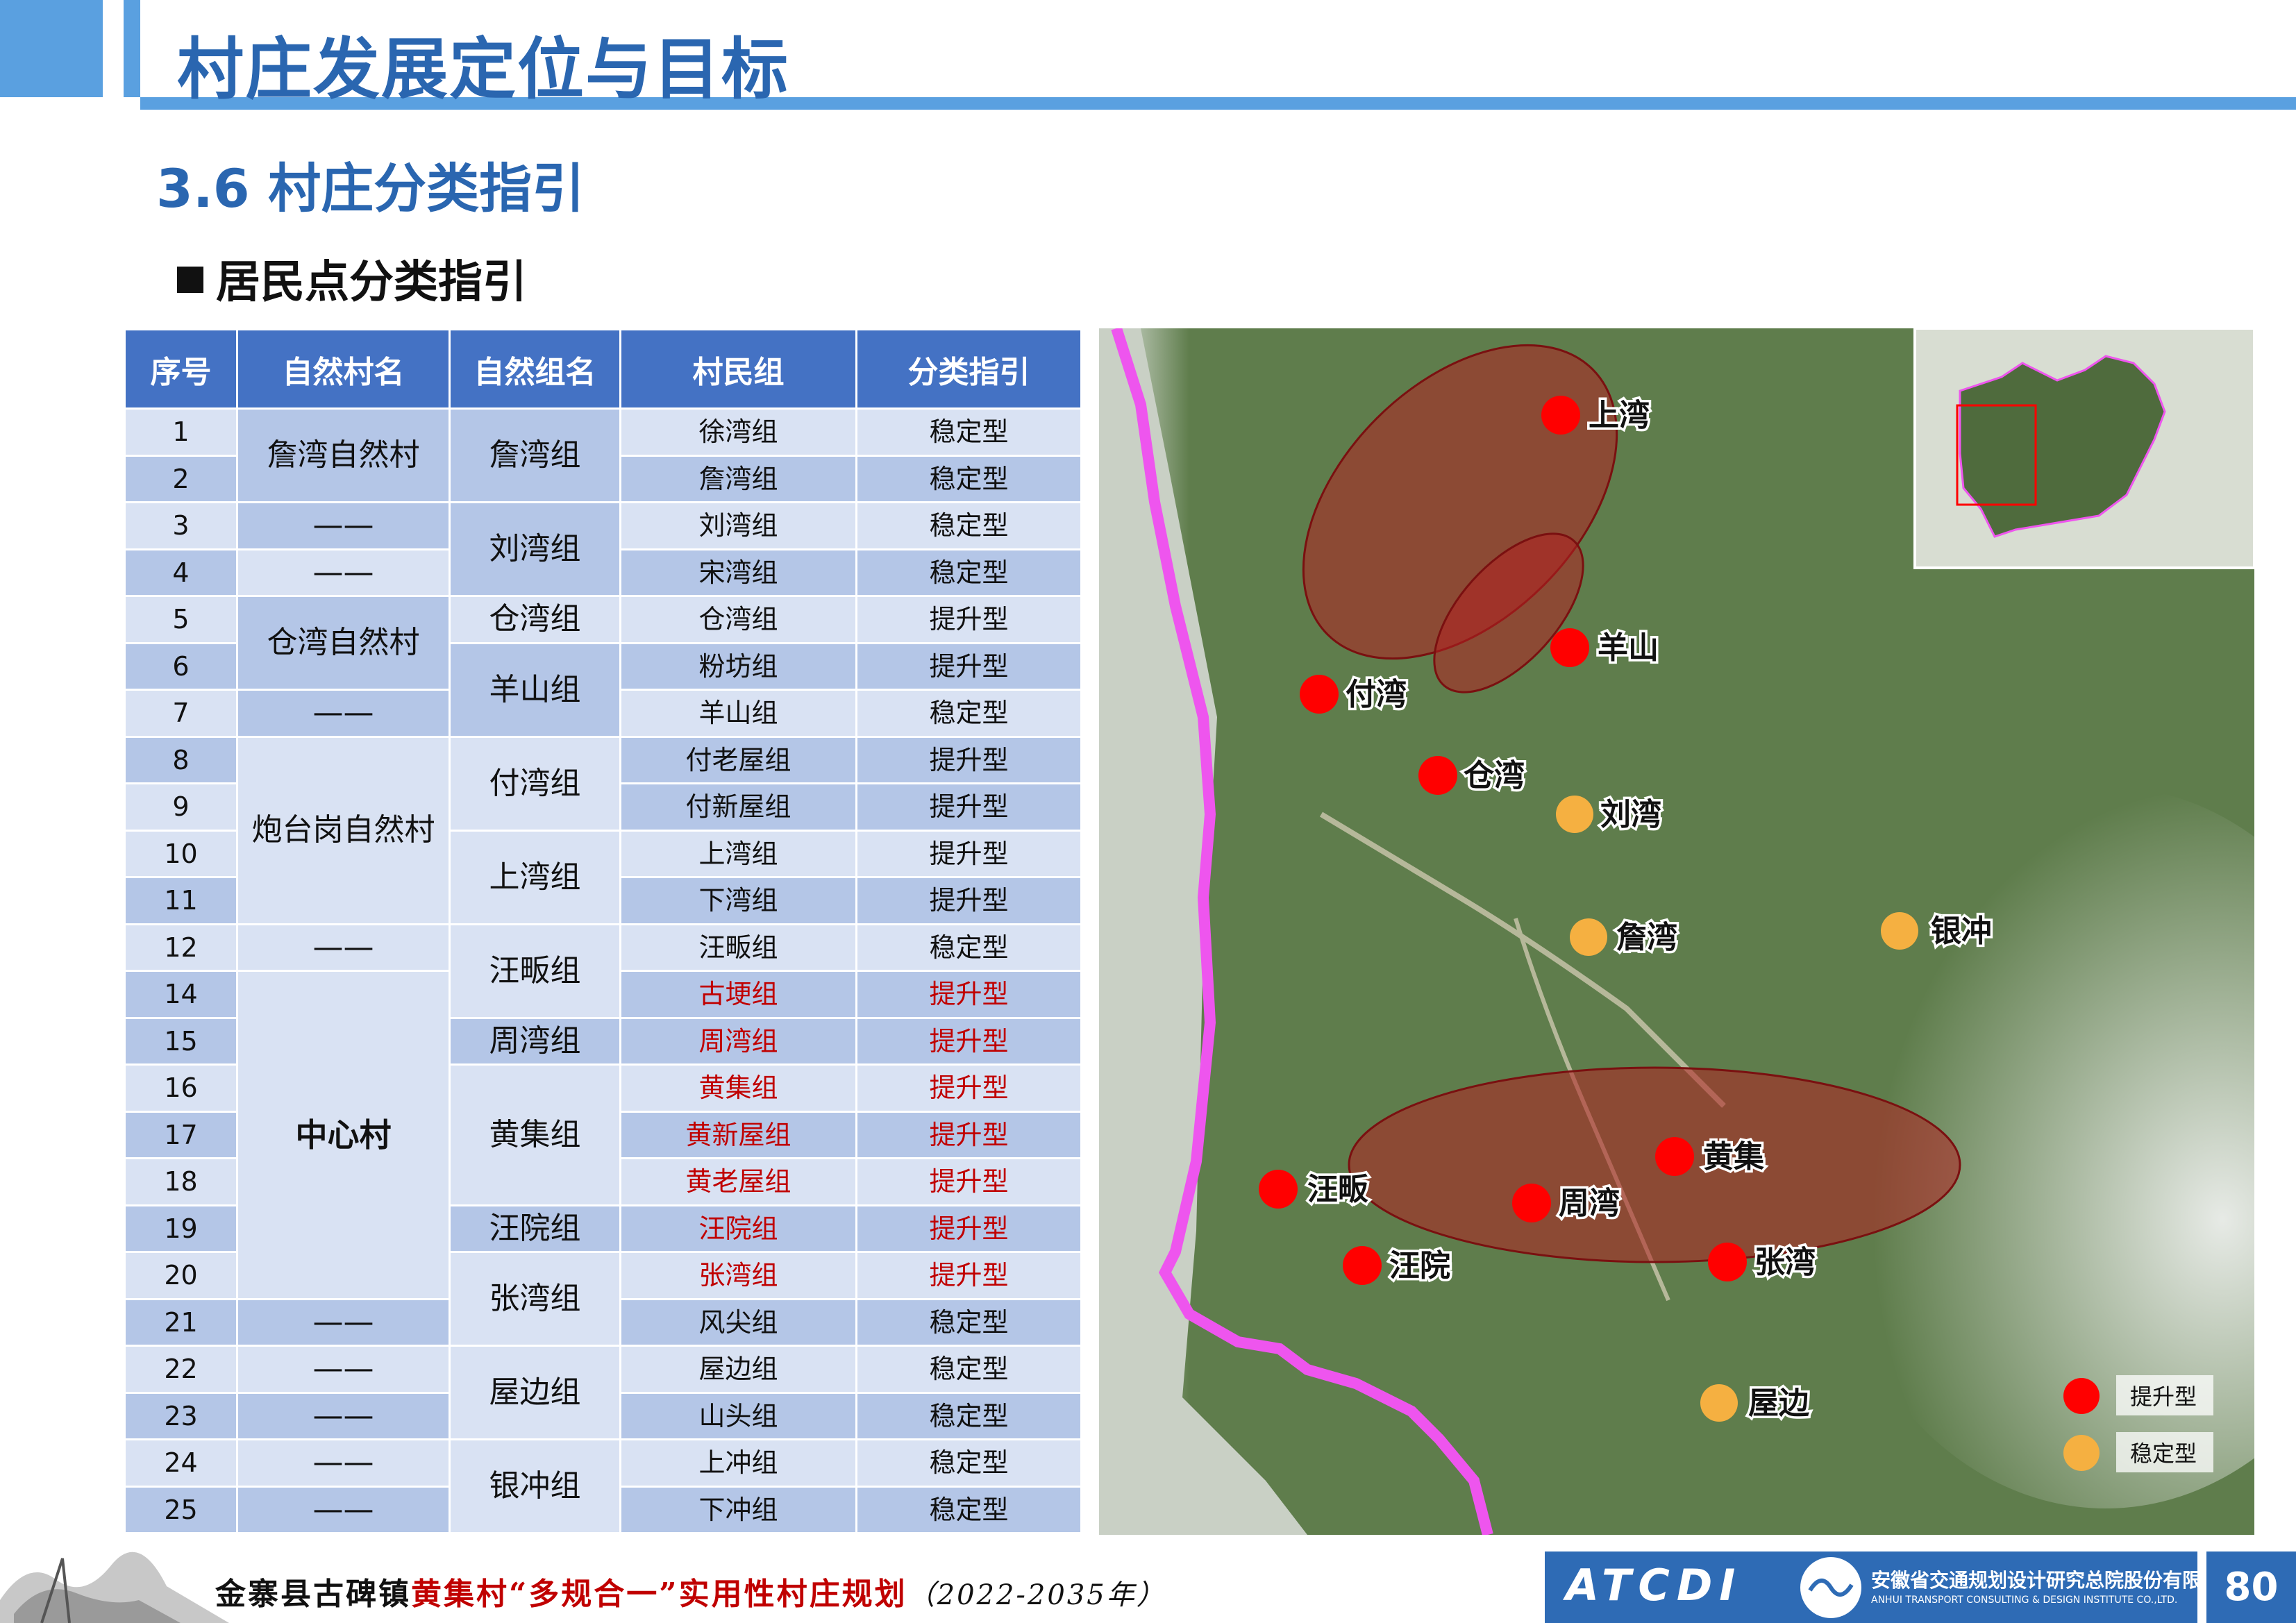 The image size is (2296, 1623). Describe the element at coordinates (181, 432) in the screenshot. I see `cell-no: 1` at that location.